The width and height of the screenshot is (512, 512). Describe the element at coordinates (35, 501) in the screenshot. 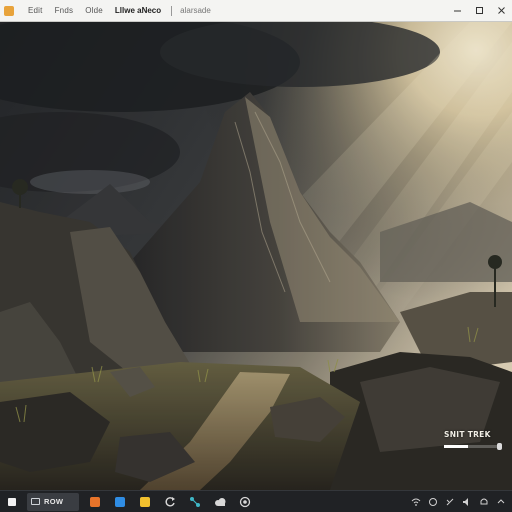

I see `window-icon` at that location.